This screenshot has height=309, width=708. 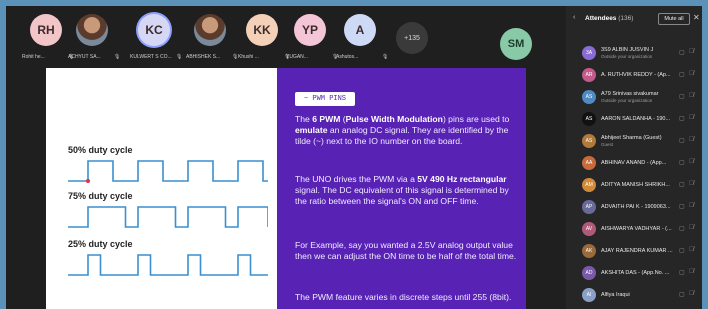 What do you see at coordinates (589, 295) in the screenshot?
I see `avatar: AI` at bounding box center [589, 295].